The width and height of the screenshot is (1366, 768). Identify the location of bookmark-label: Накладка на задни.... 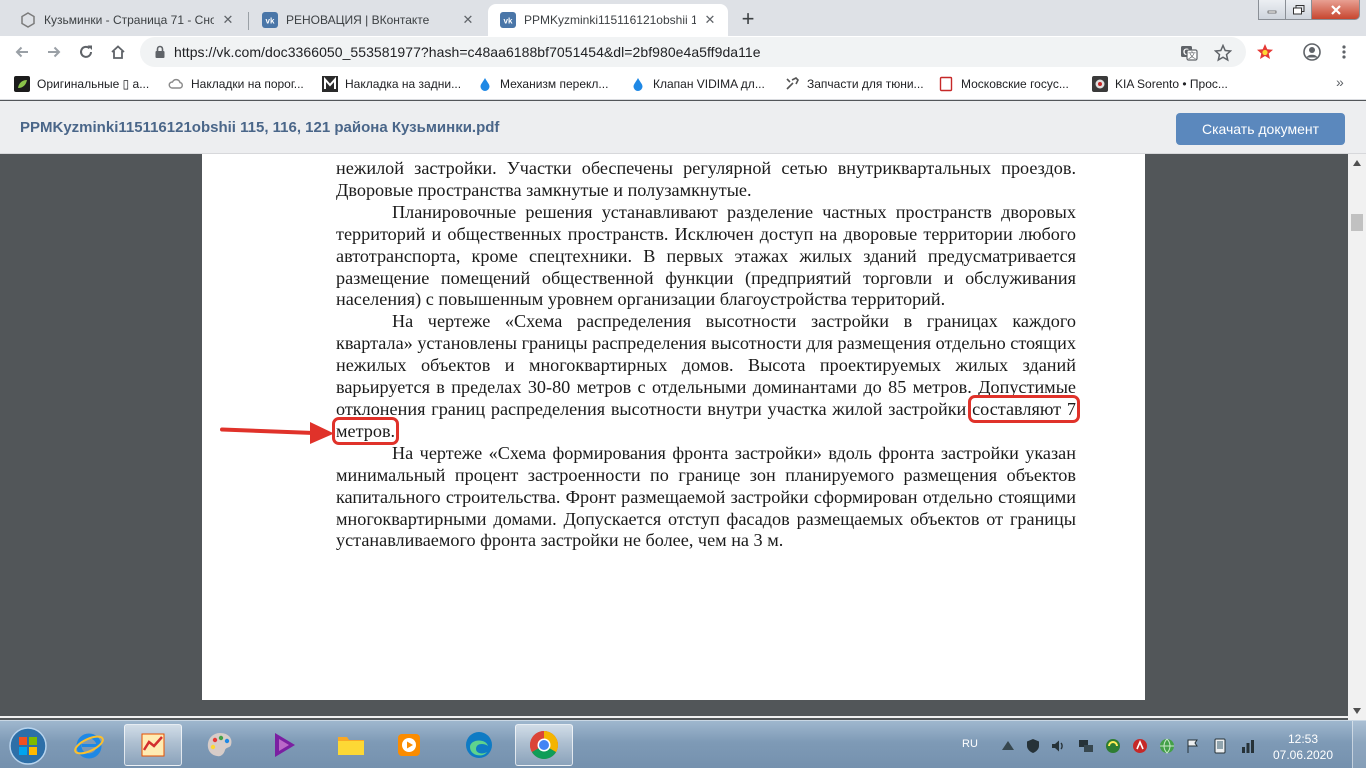
(403, 84).